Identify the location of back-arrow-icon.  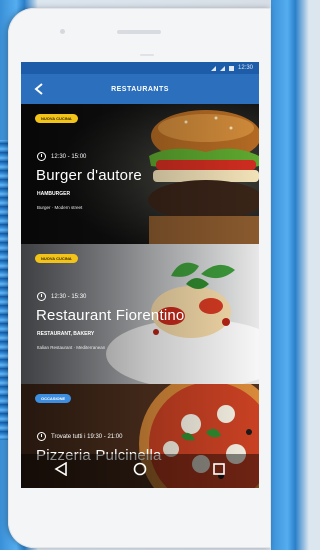
(39, 89).